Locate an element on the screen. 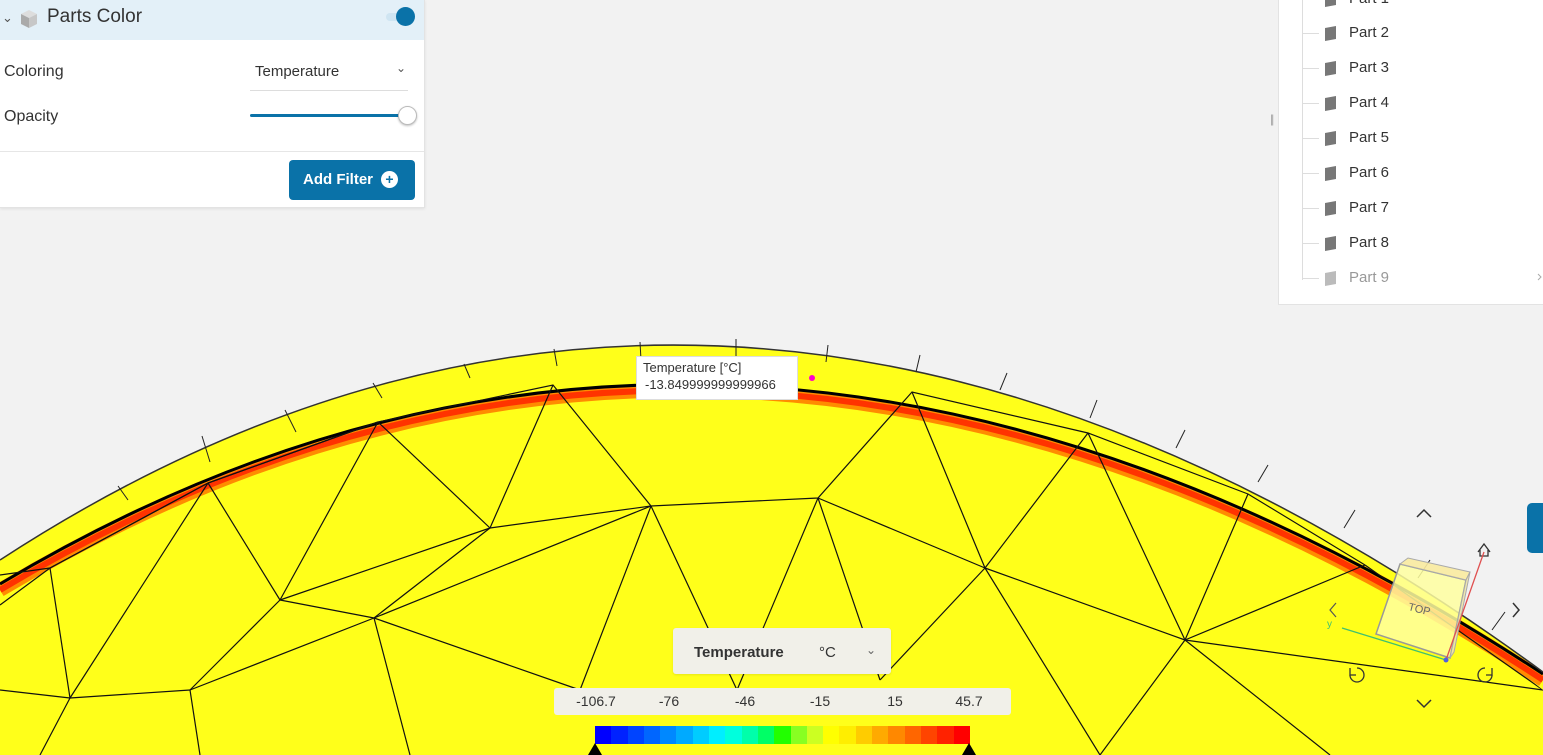 This screenshot has height=755, width=1543. nav-down-icon is located at coordinates (1424, 704).